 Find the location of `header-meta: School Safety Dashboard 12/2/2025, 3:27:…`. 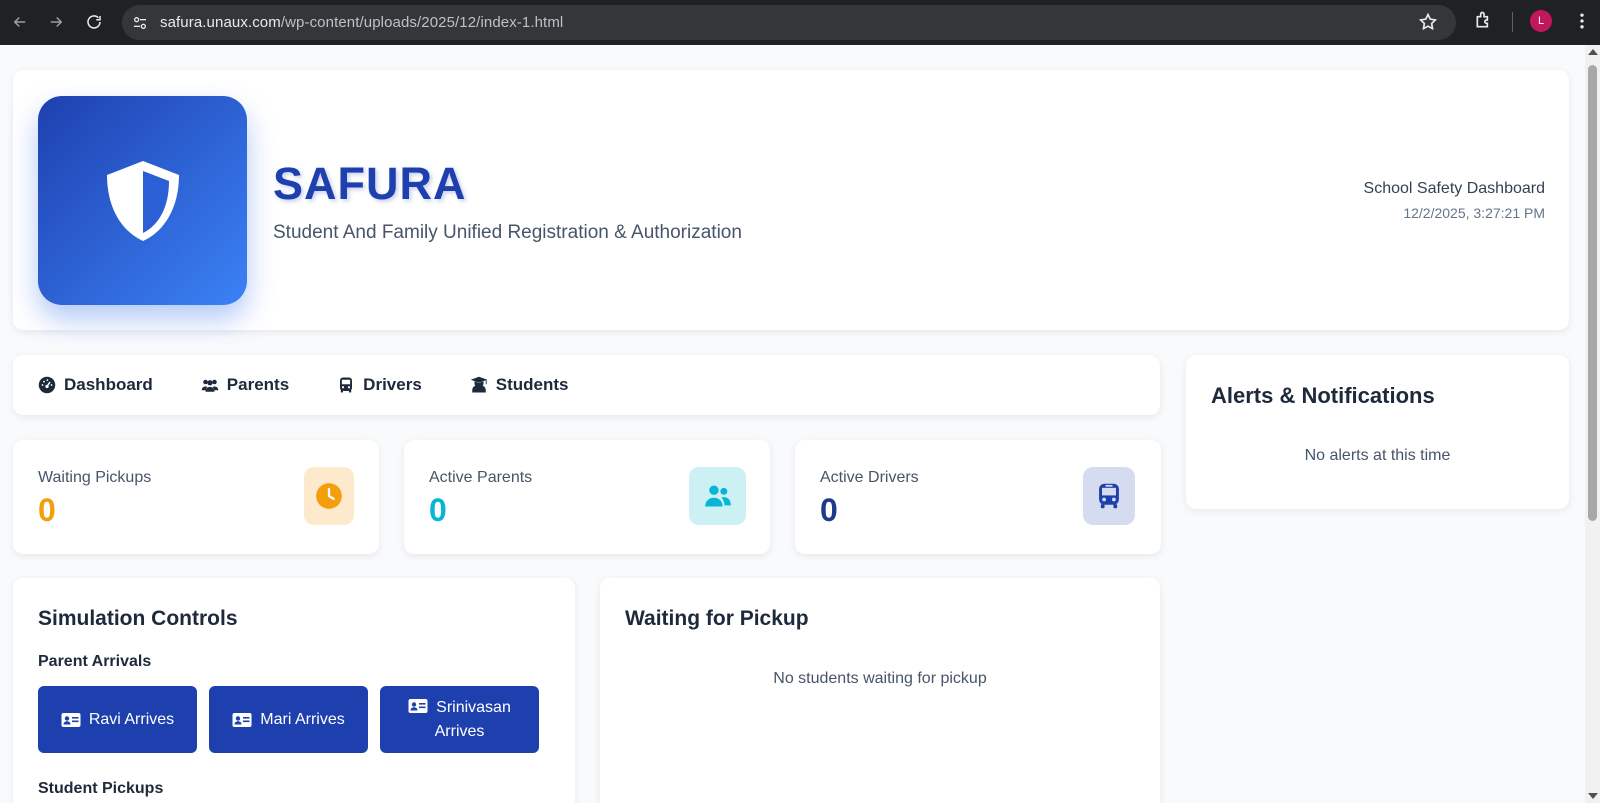

header-meta: School Safety Dashboard 12/2/2025, 3:27:… is located at coordinates (1454, 200).